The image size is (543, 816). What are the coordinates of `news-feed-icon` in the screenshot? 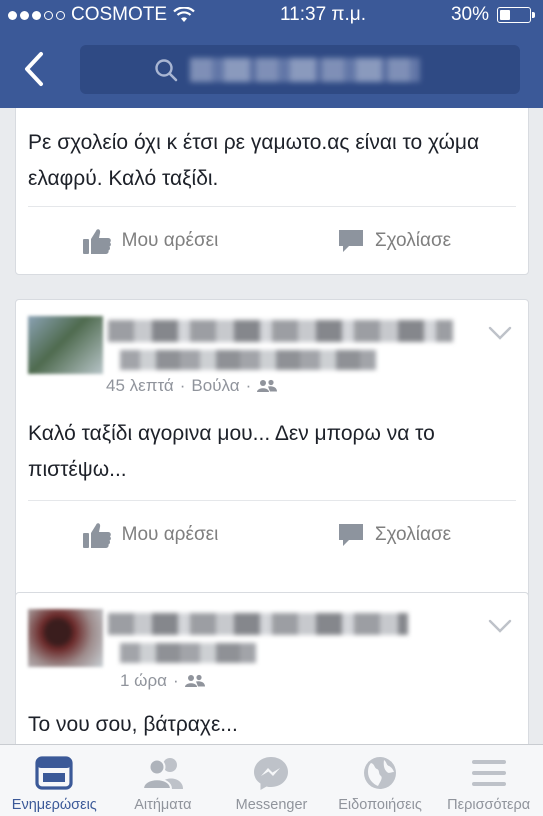 It's located at (54, 773).